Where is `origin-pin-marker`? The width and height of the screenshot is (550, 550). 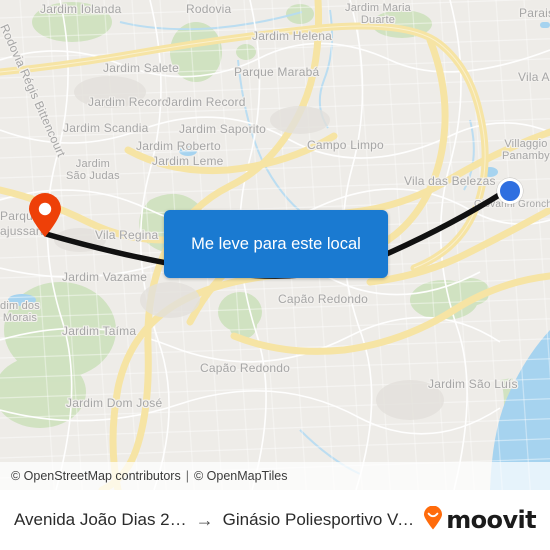 origin-pin-marker is located at coordinates (45, 215).